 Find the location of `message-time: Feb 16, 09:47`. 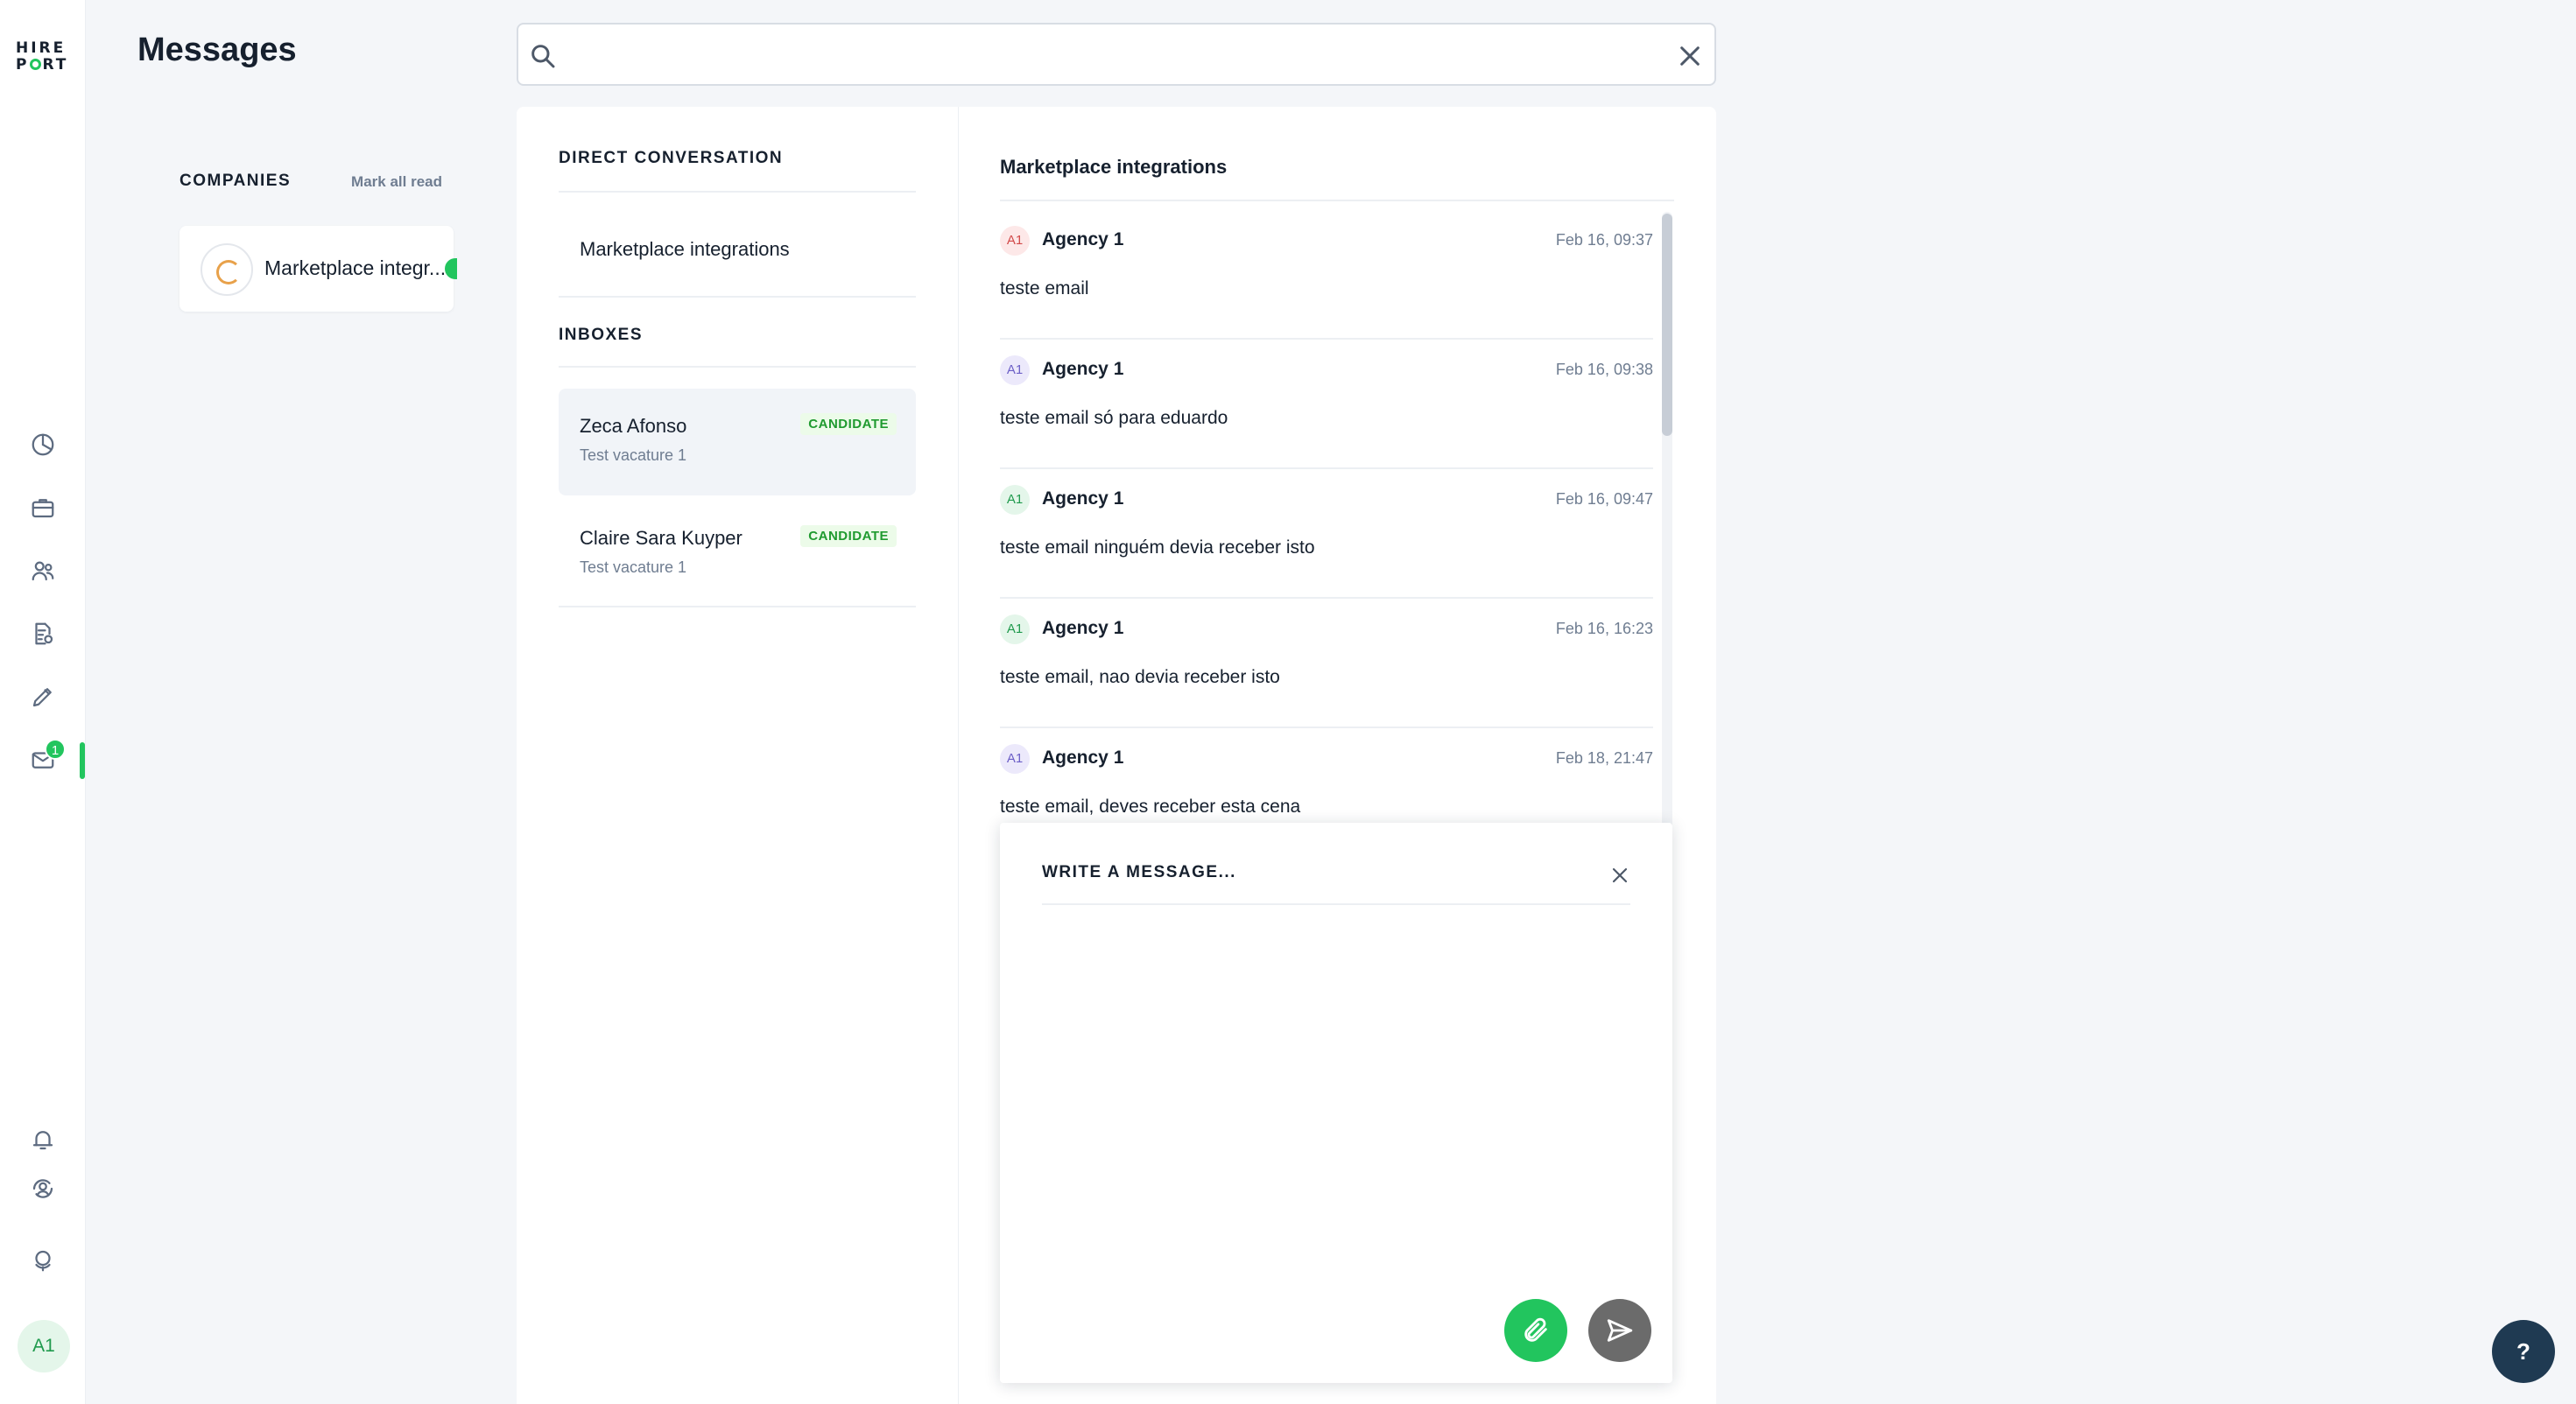

message-time: Feb 16, 09:47 is located at coordinates (1604, 499).